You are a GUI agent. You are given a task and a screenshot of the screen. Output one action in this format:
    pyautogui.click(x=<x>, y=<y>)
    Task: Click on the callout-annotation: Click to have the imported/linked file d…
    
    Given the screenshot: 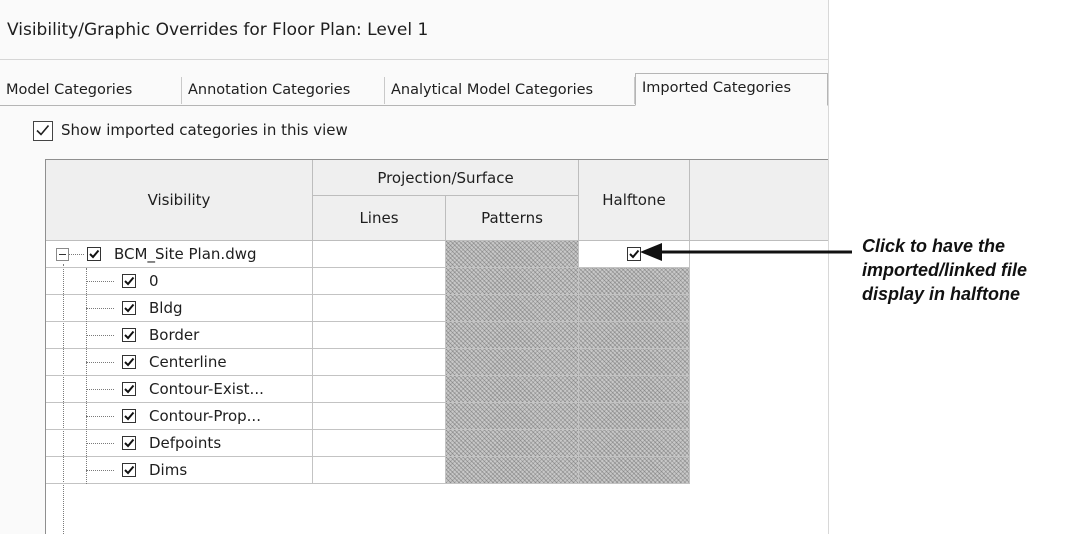 What is the action you would take?
    pyautogui.click(x=972, y=270)
    